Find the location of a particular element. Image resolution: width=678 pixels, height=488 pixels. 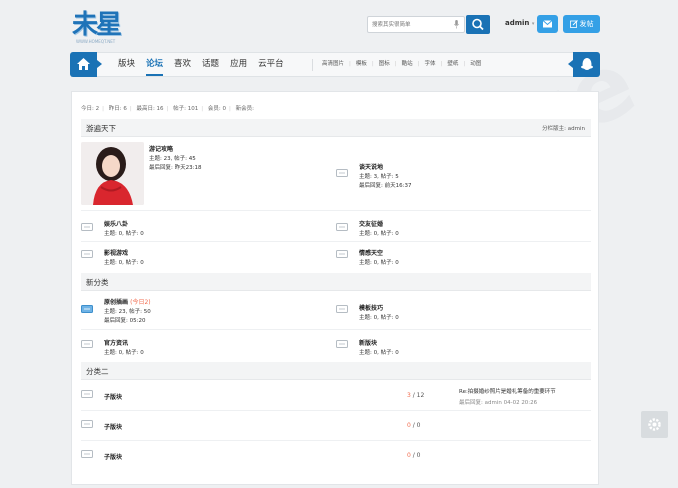

forum-counts: 主题: 23, 帖子: 50 is located at coordinates (127, 312).